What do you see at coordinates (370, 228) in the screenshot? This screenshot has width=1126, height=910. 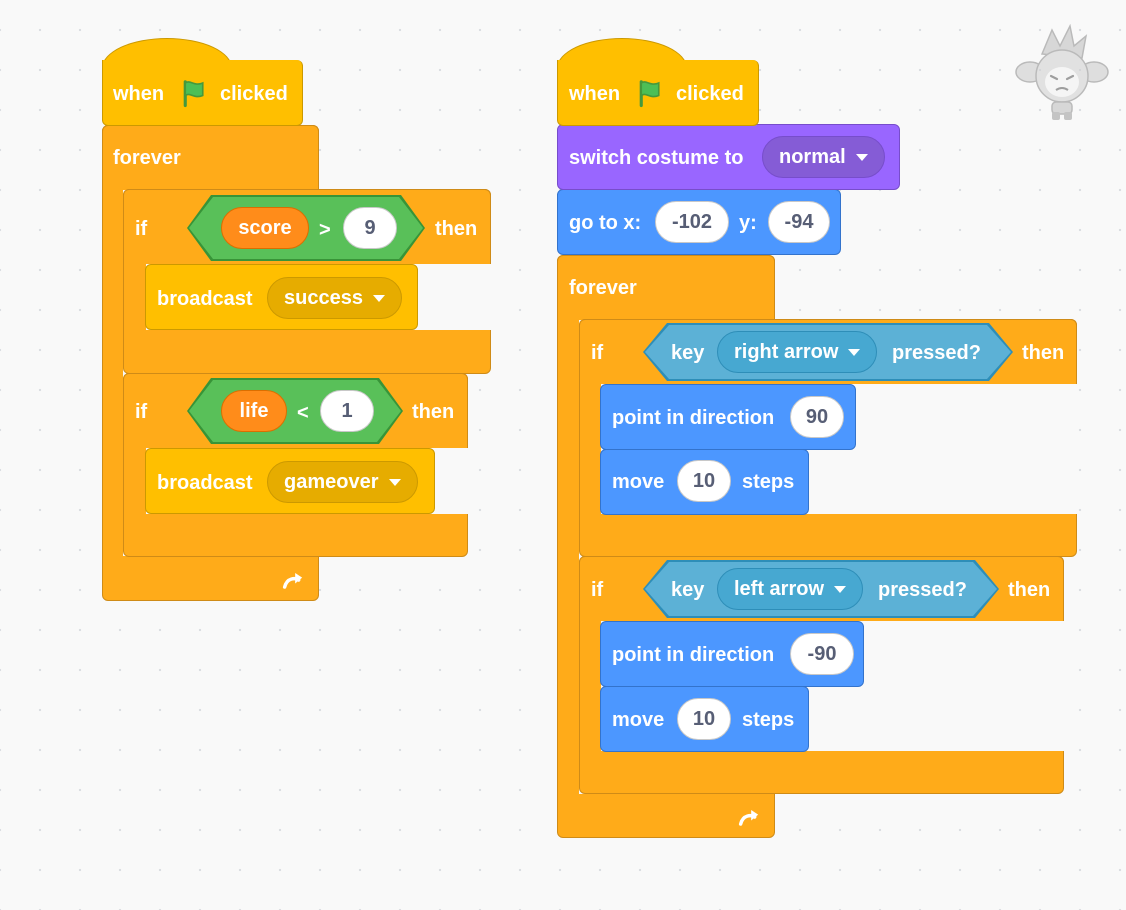 I see `compare-value-input: 9` at bounding box center [370, 228].